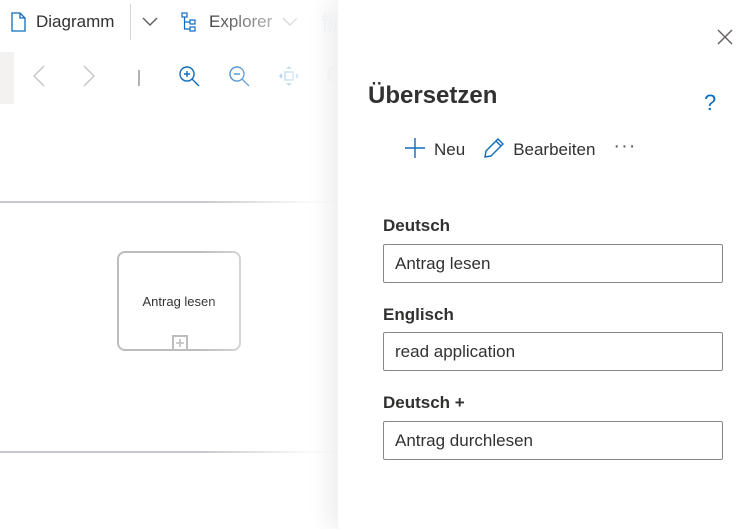 The width and height of the screenshot is (747, 529). I want to click on pencil-icon, so click(498, 150).